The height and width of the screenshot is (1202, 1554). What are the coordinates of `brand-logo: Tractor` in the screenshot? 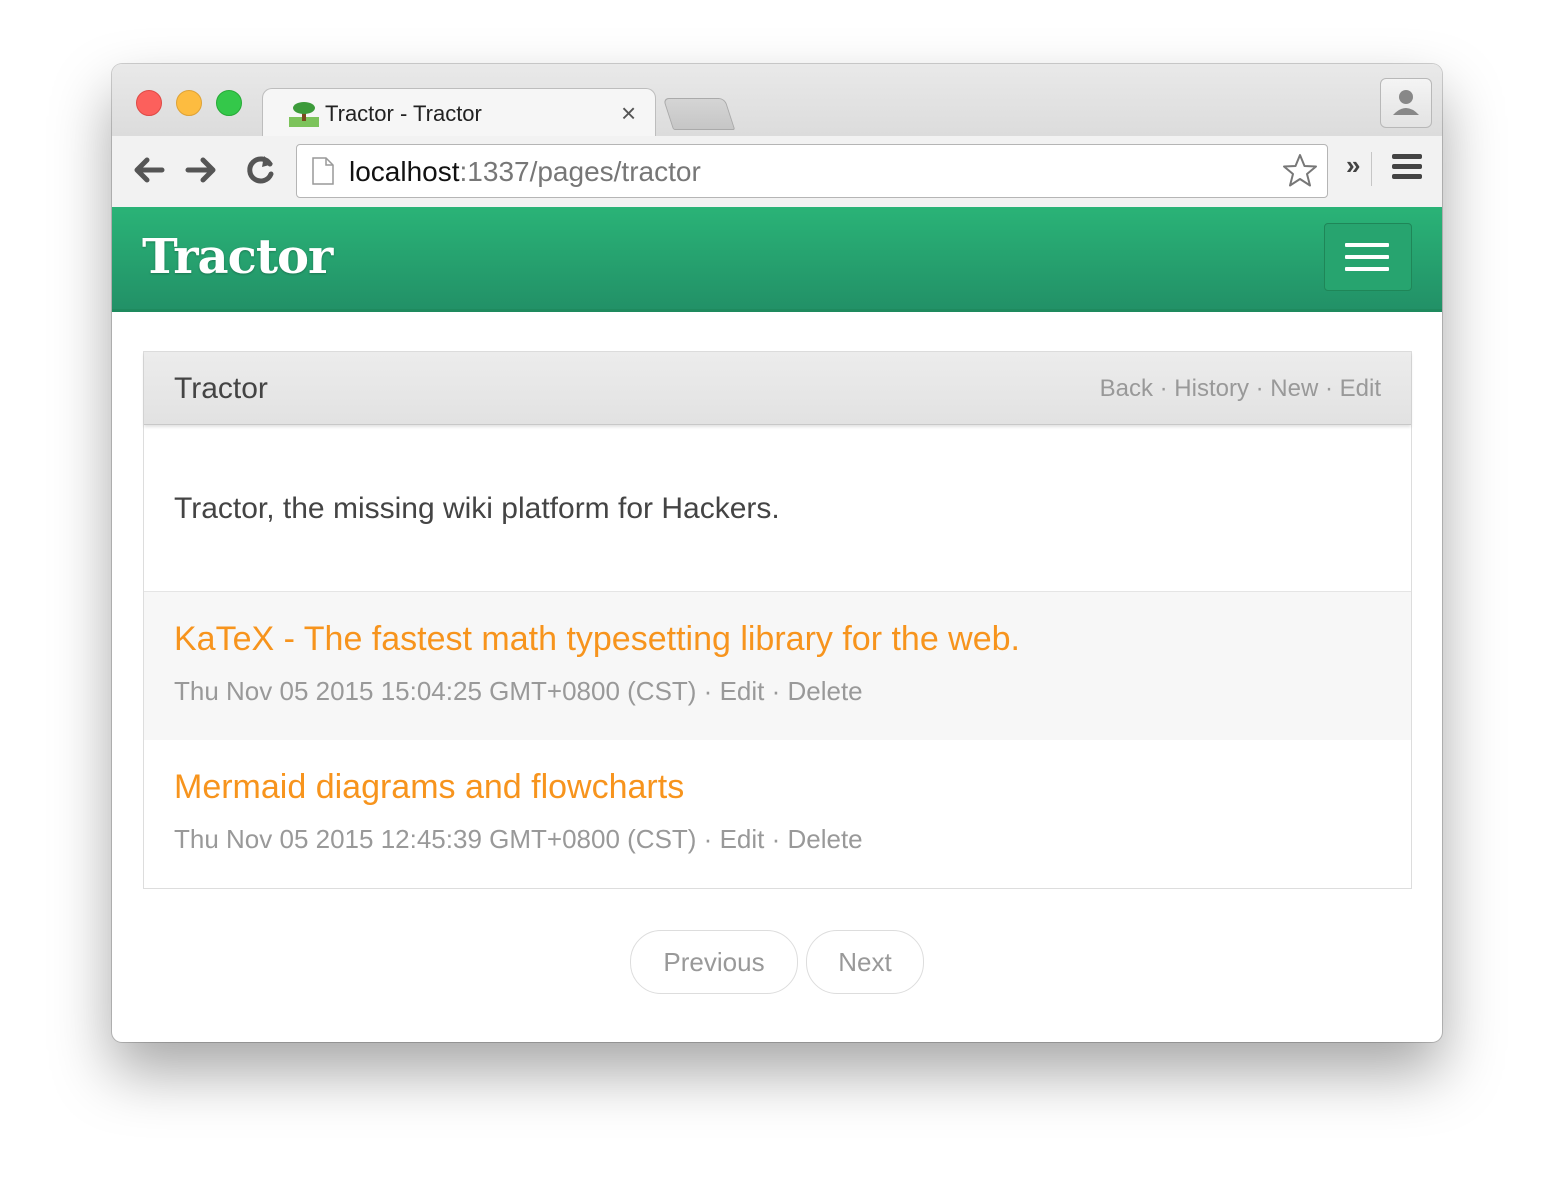 It's located at (237, 257).